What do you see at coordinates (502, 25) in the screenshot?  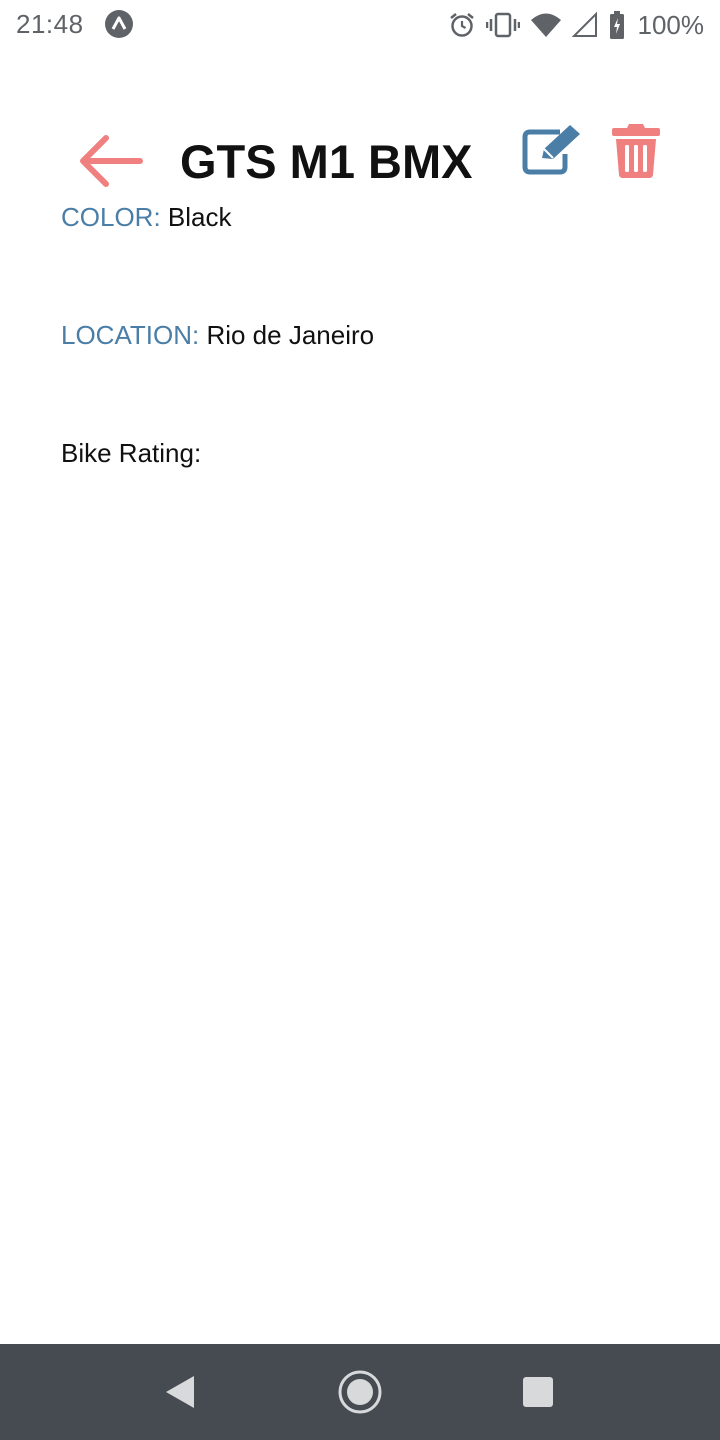 I see `vibrate-icon` at bounding box center [502, 25].